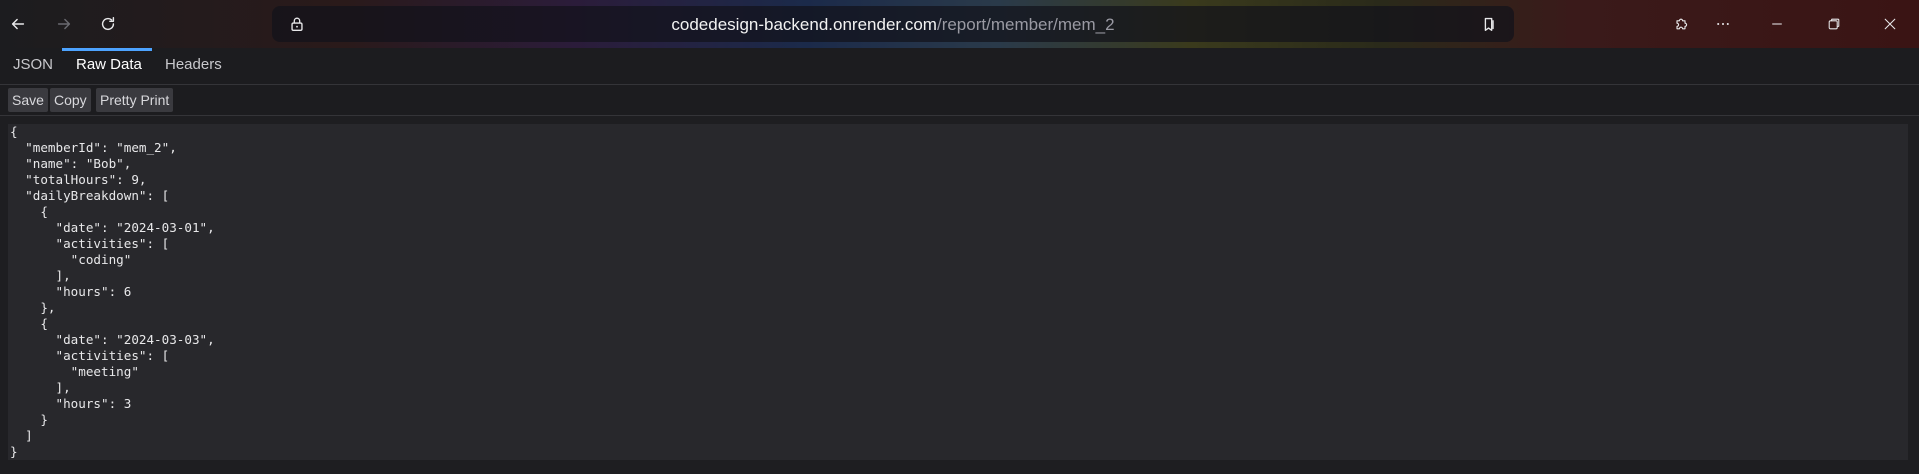 Image resolution: width=1919 pixels, height=474 pixels. Describe the element at coordinates (193, 64) in the screenshot. I see `tab-headers: Headers` at that location.